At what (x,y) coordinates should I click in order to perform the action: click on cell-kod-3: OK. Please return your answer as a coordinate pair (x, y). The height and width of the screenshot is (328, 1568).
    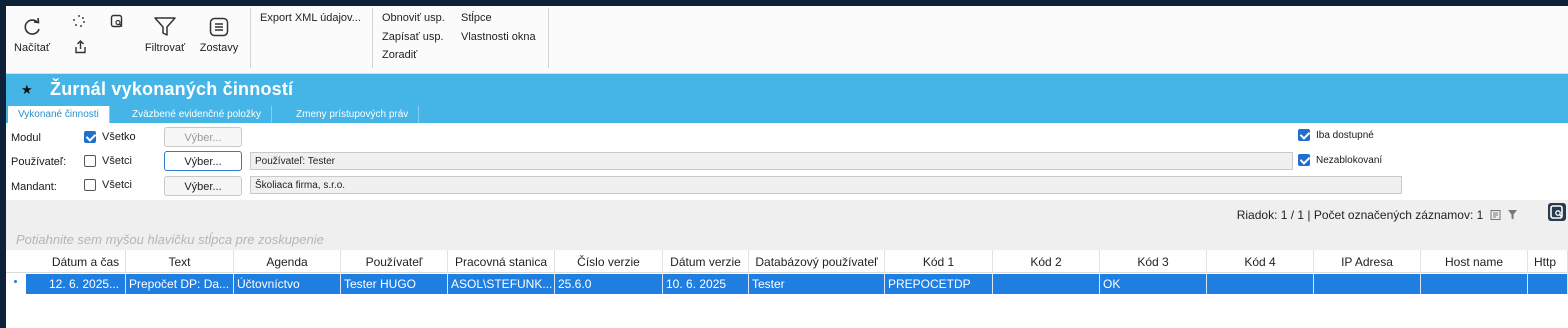
    Looking at the image, I should click on (1153, 284).